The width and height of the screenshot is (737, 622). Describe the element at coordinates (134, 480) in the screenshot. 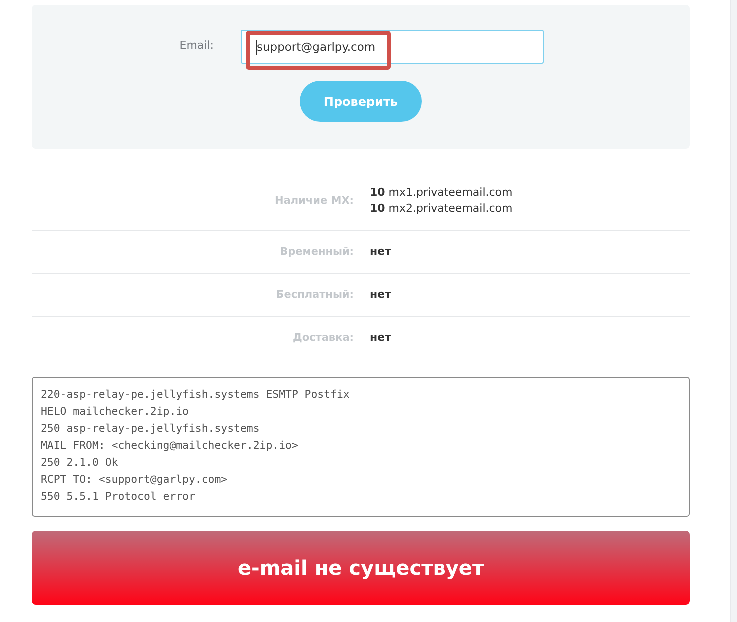

I see `log-line: RCPT TO: <support@garlpy.com>` at that location.